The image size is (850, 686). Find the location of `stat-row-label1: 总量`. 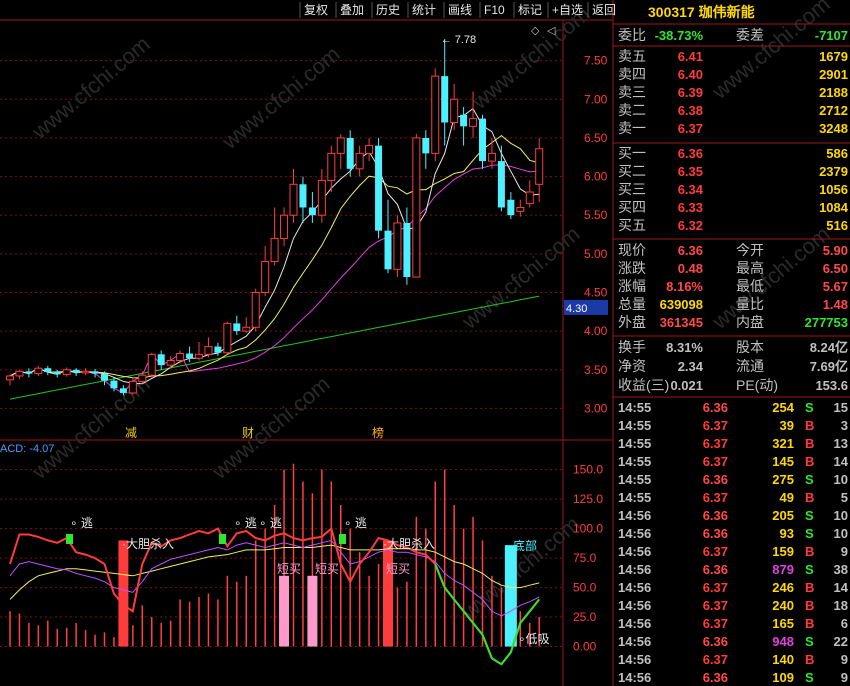

stat-row-label1: 总量 is located at coordinates (632, 304).